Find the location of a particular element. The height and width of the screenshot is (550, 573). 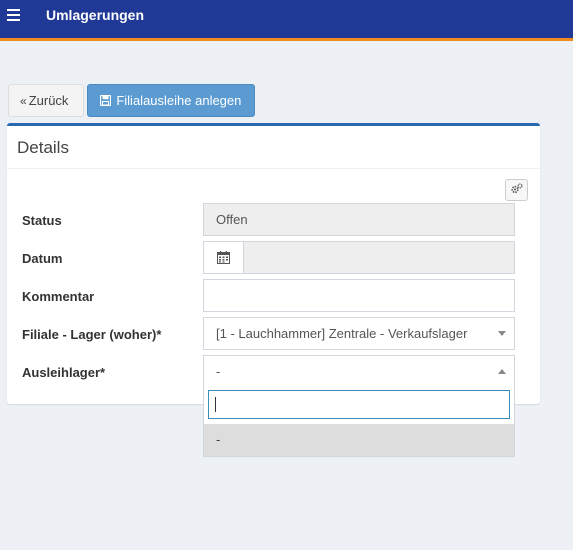

back-button: «Zurück is located at coordinates (46, 100).